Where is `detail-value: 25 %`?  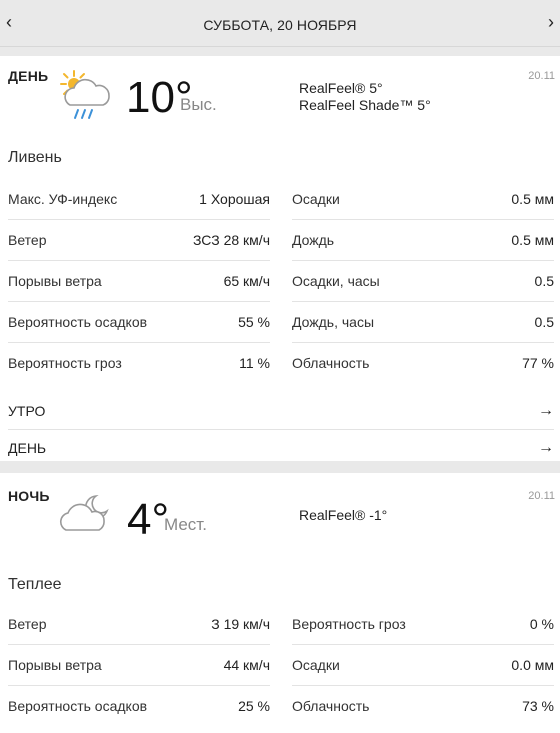 detail-value: 25 % is located at coordinates (254, 706).